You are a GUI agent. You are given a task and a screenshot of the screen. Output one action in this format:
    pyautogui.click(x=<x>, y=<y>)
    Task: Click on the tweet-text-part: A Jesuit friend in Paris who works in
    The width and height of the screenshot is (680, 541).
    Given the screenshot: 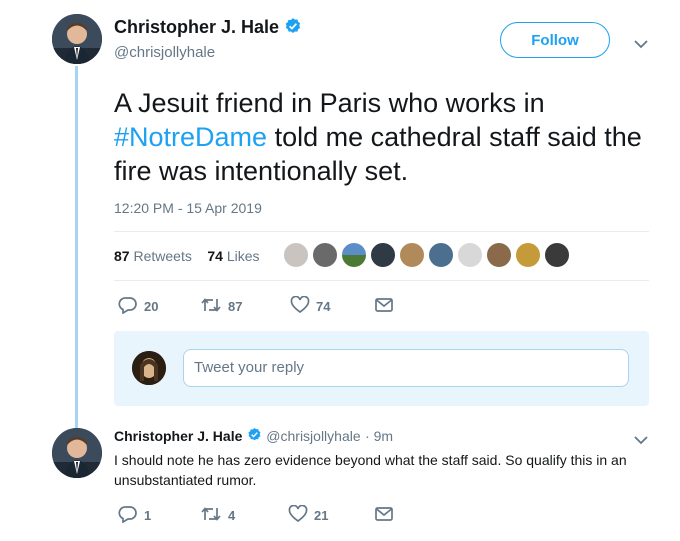 What is the action you would take?
    pyautogui.click(x=329, y=103)
    